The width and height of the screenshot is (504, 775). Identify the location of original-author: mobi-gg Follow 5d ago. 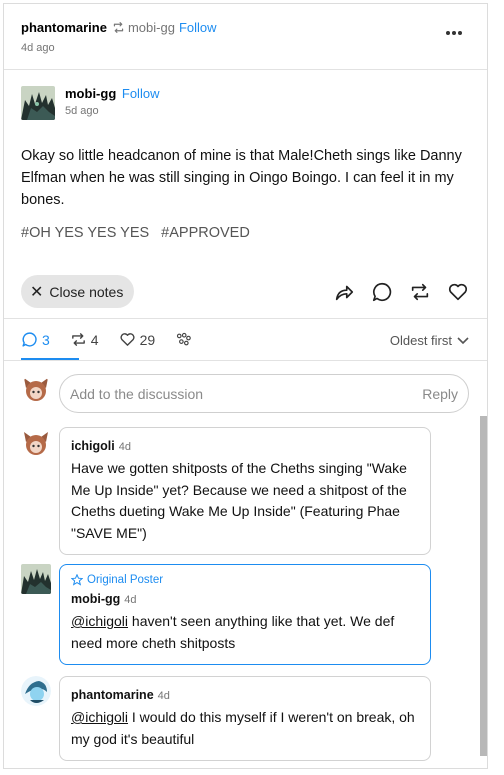
(90, 103).